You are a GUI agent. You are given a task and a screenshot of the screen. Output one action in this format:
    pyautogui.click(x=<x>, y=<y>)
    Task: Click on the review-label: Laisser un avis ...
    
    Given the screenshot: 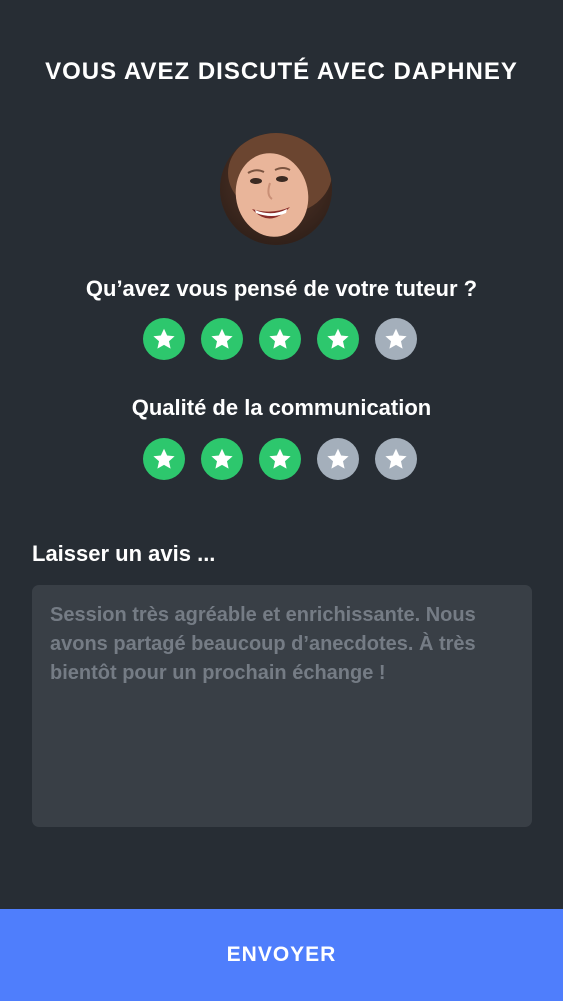 What is the action you would take?
    pyautogui.click(x=124, y=553)
    